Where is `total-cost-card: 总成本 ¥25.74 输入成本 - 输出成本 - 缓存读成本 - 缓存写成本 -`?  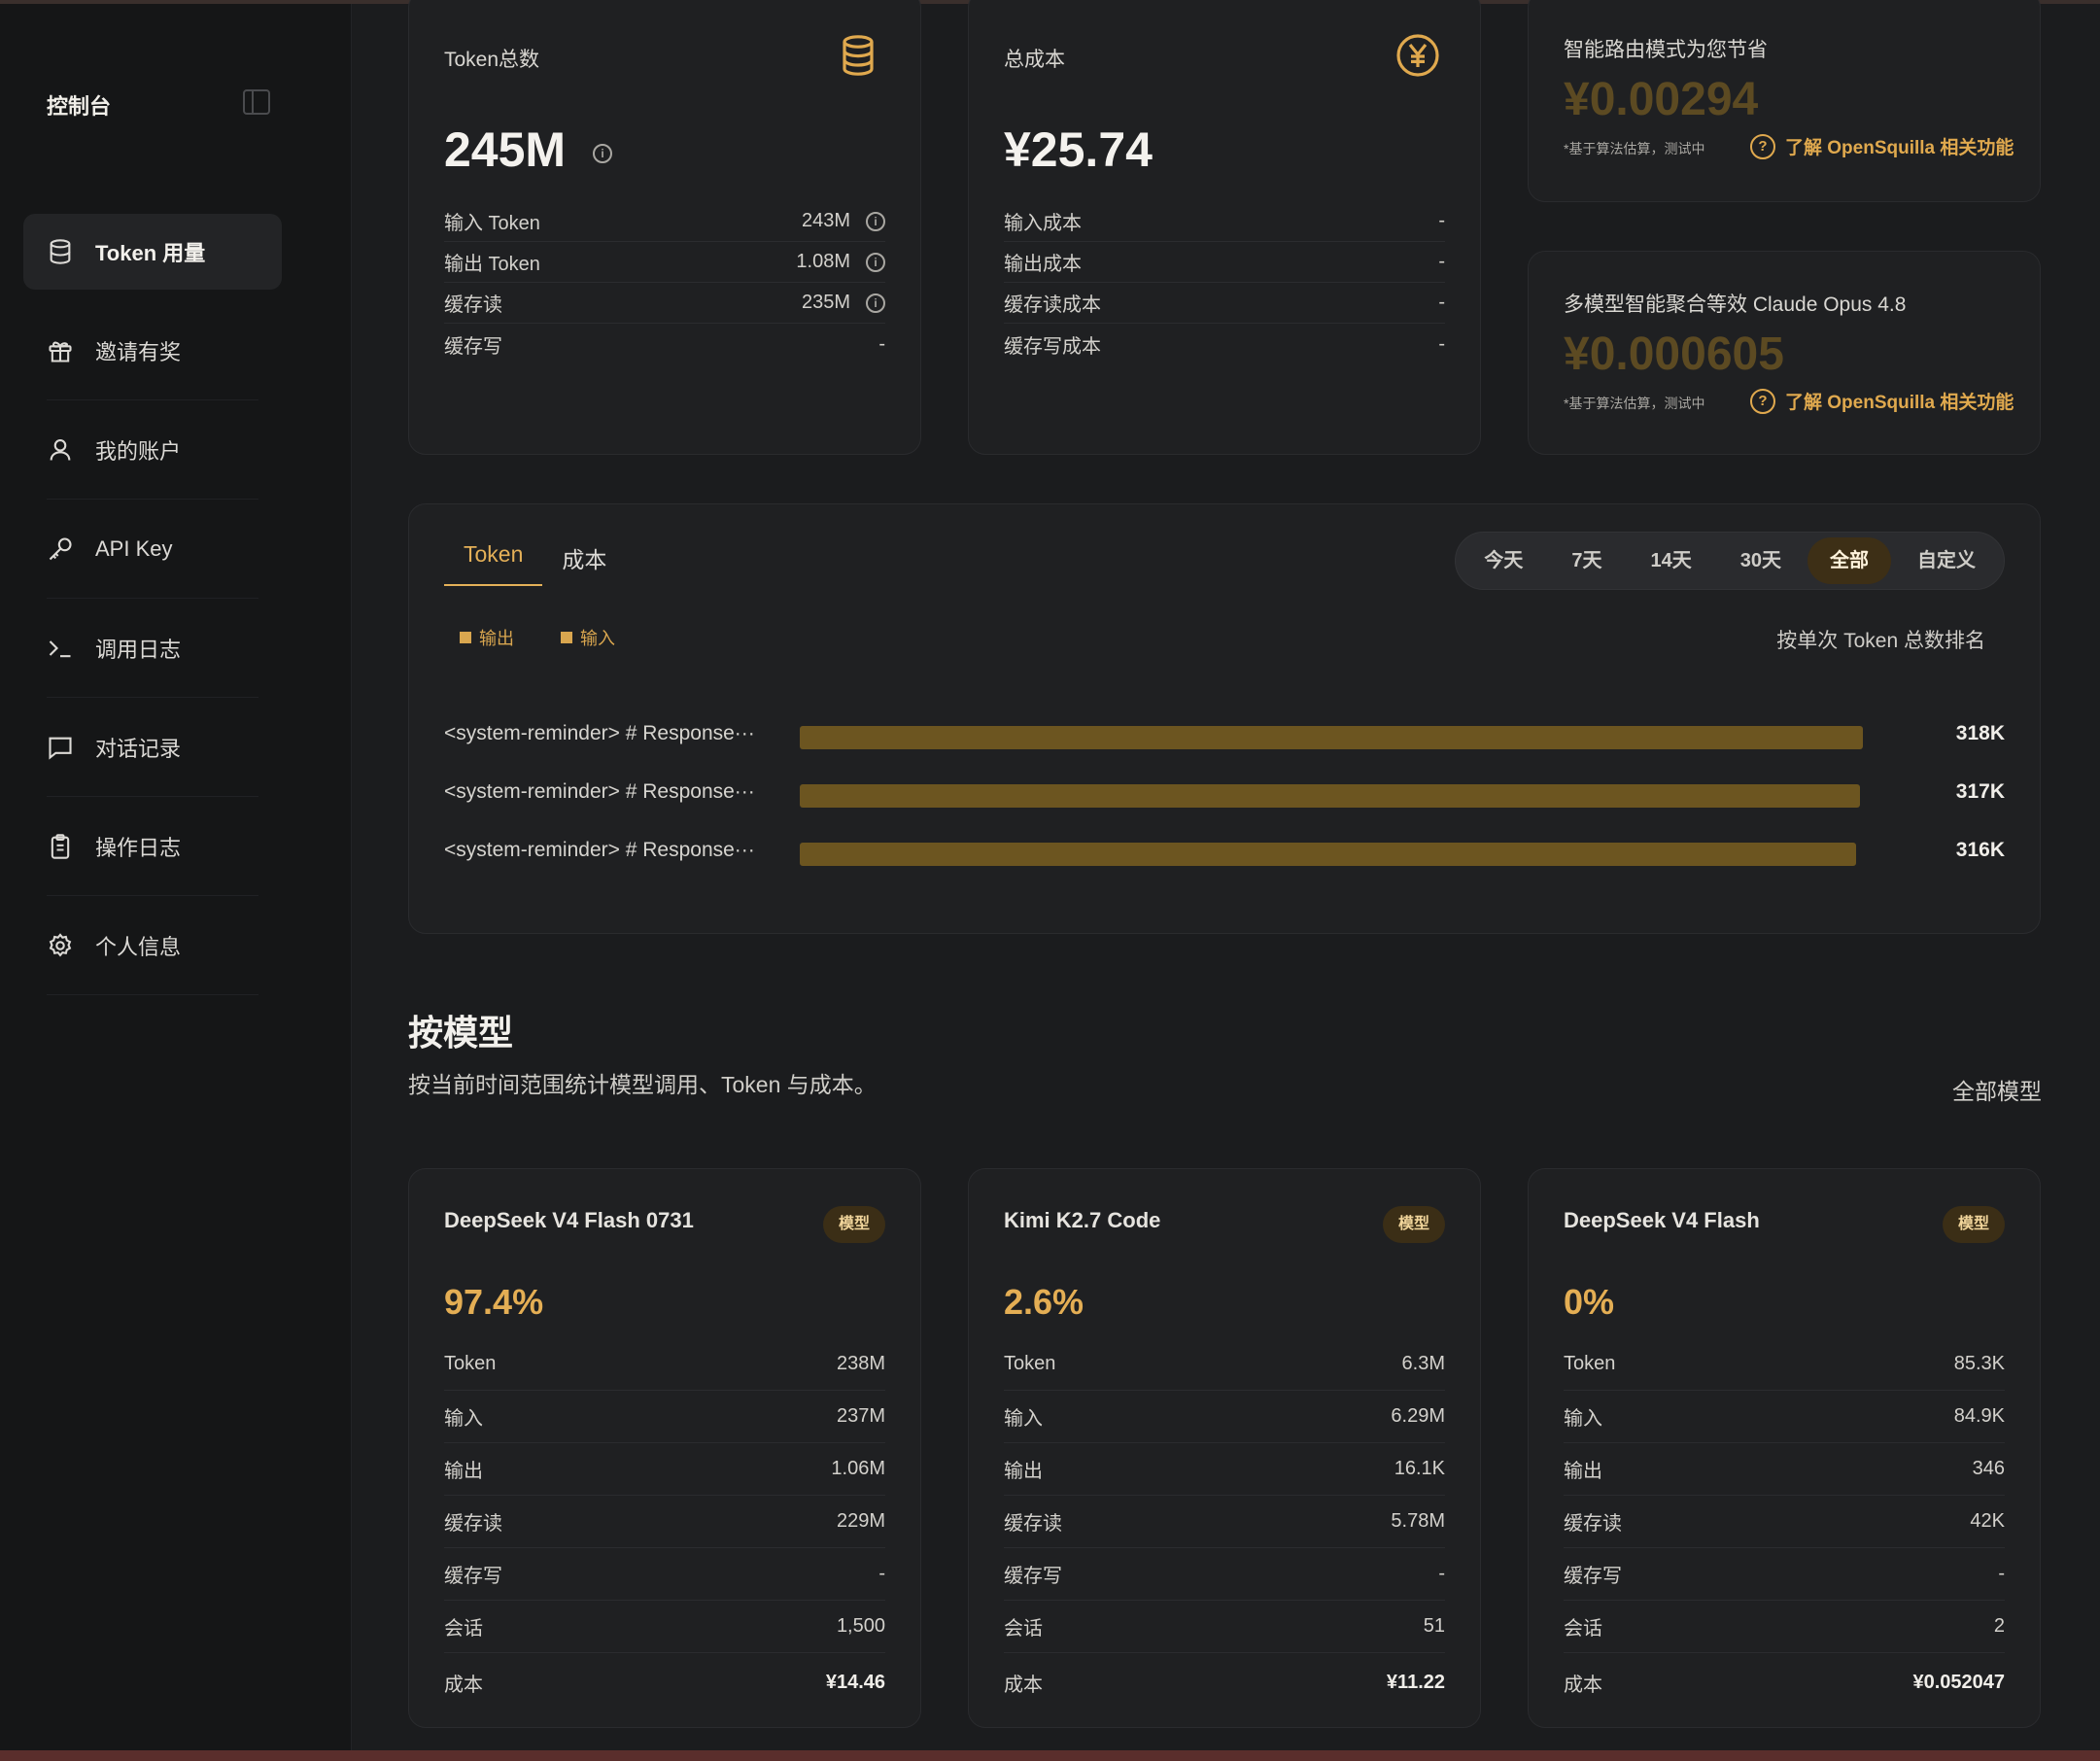 total-cost-card: 总成本 ¥25.74 输入成本 - 输出成本 - 缓存读成本 - 缓存写成本 - is located at coordinates (1224, 227).